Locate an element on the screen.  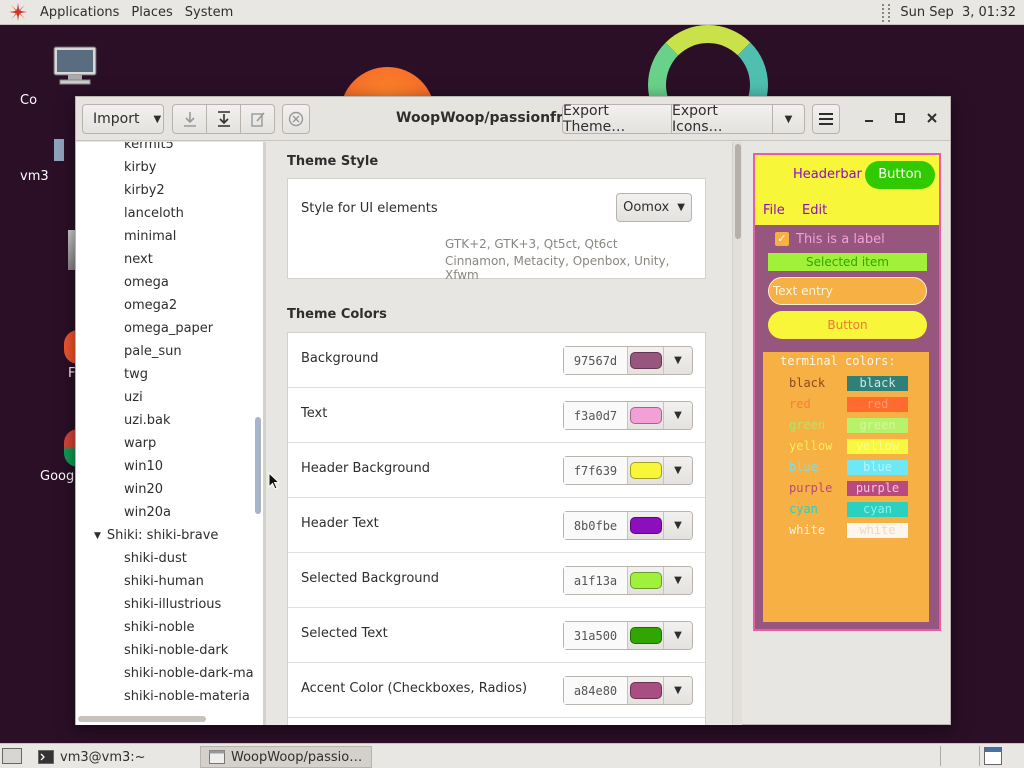
theme-colors-title: Theme Colors is located at coordinates (337, 314).